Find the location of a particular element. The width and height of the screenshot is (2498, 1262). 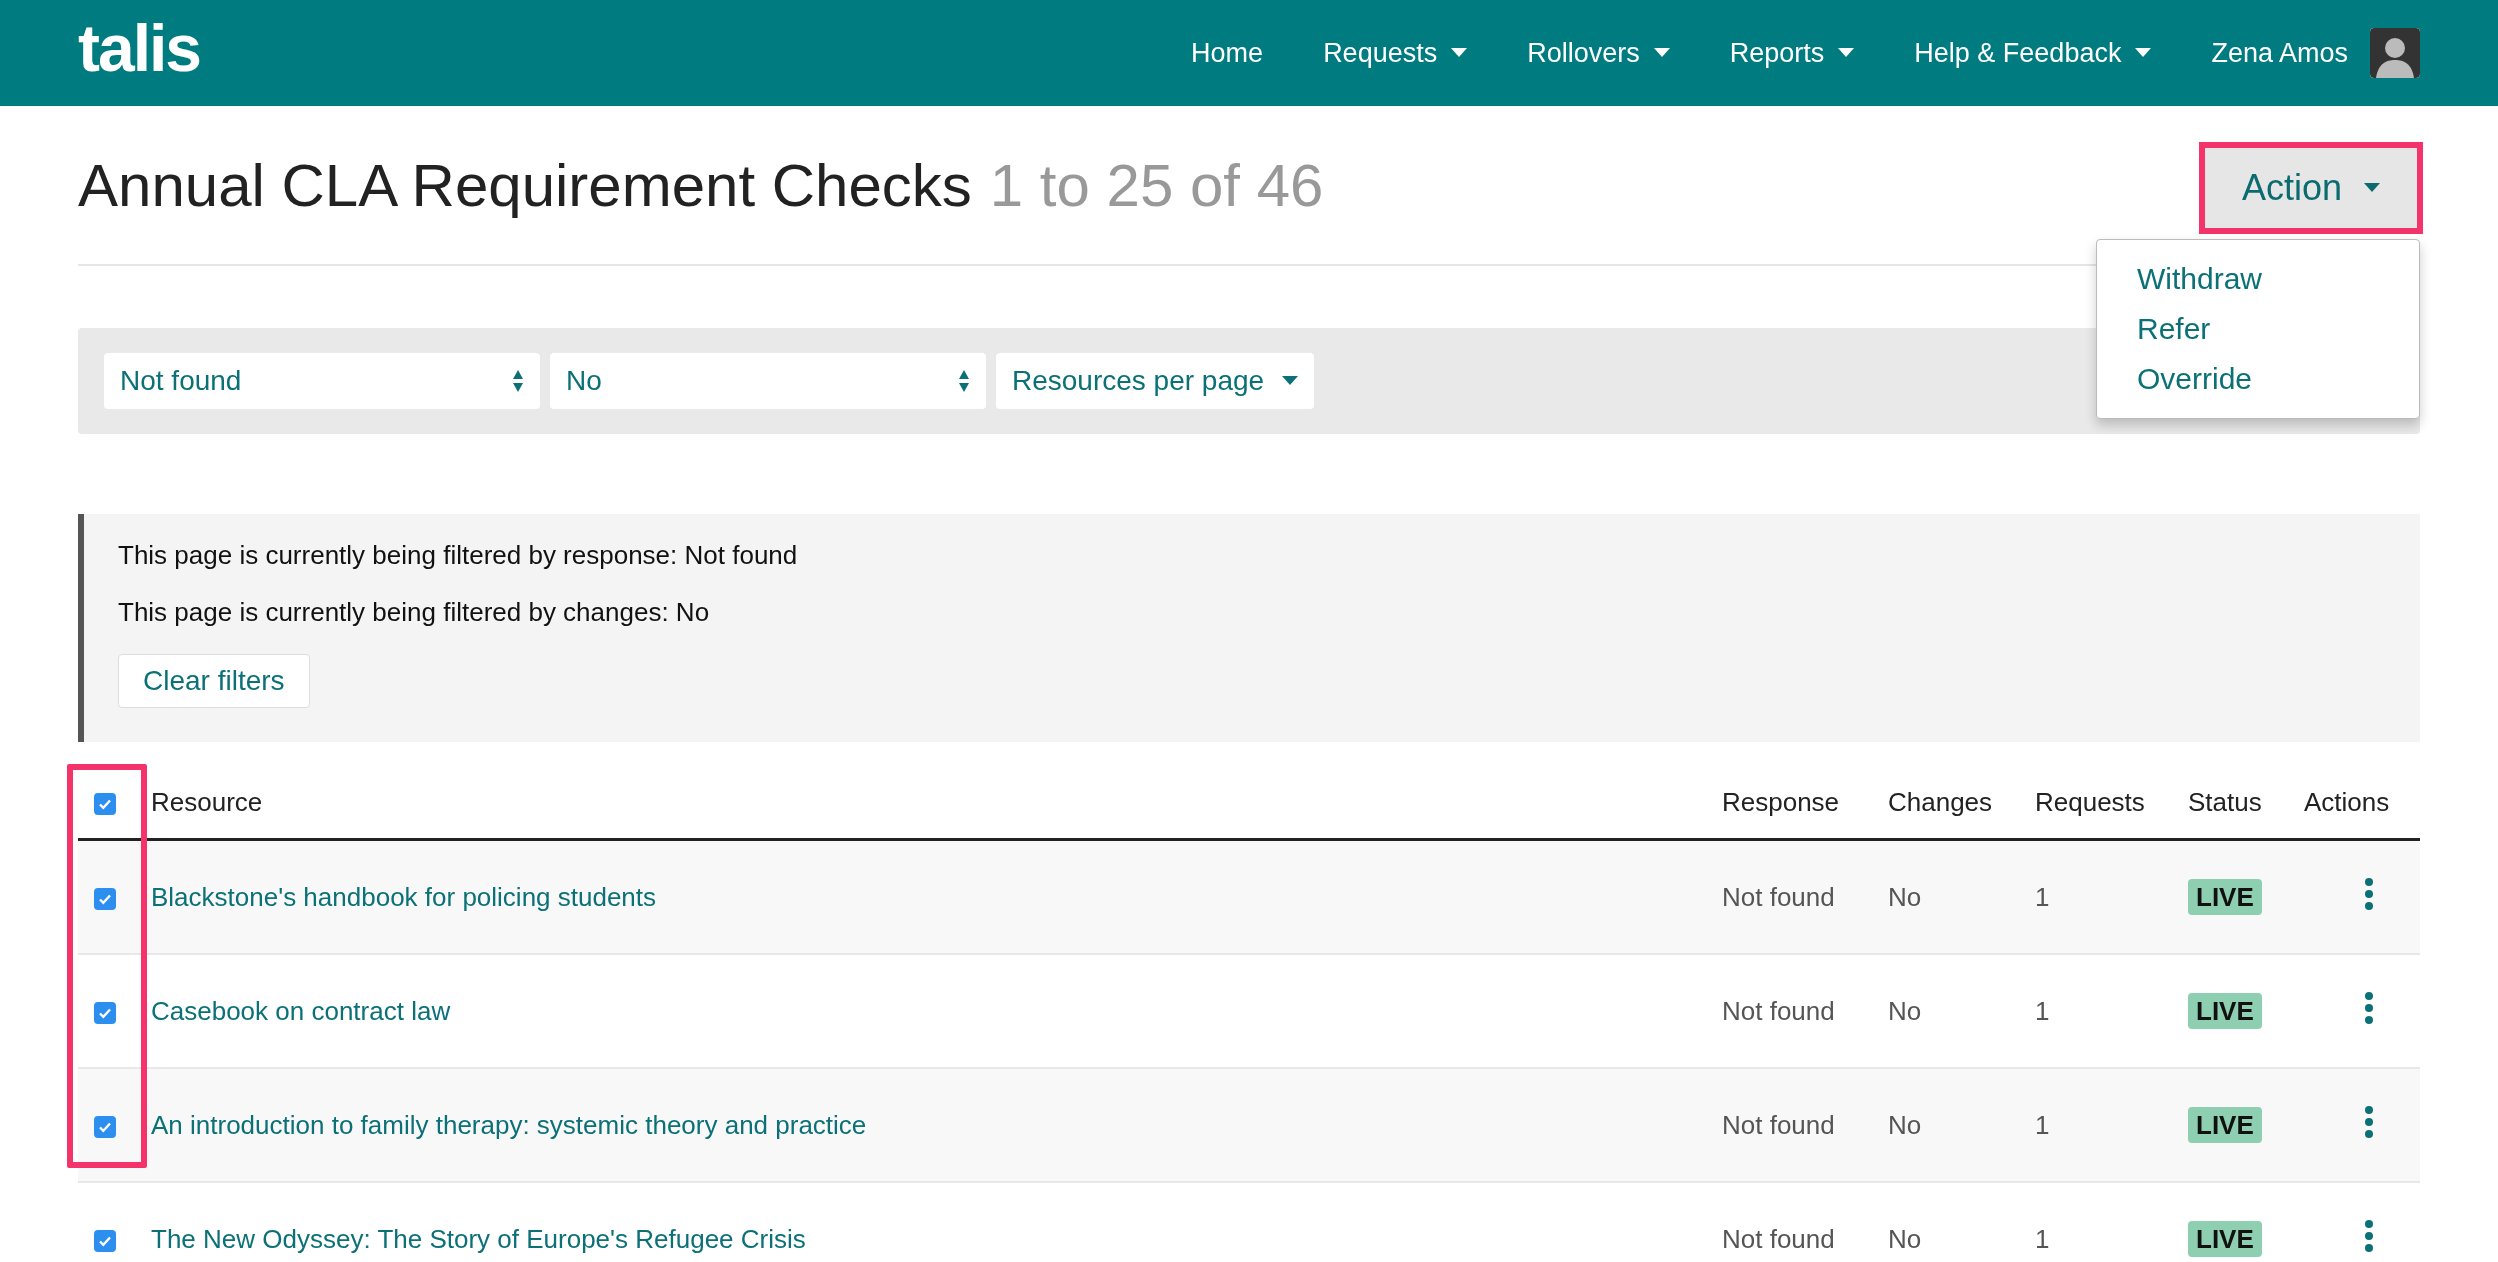

menu-item: Override is located at coordinates (2258, 379).